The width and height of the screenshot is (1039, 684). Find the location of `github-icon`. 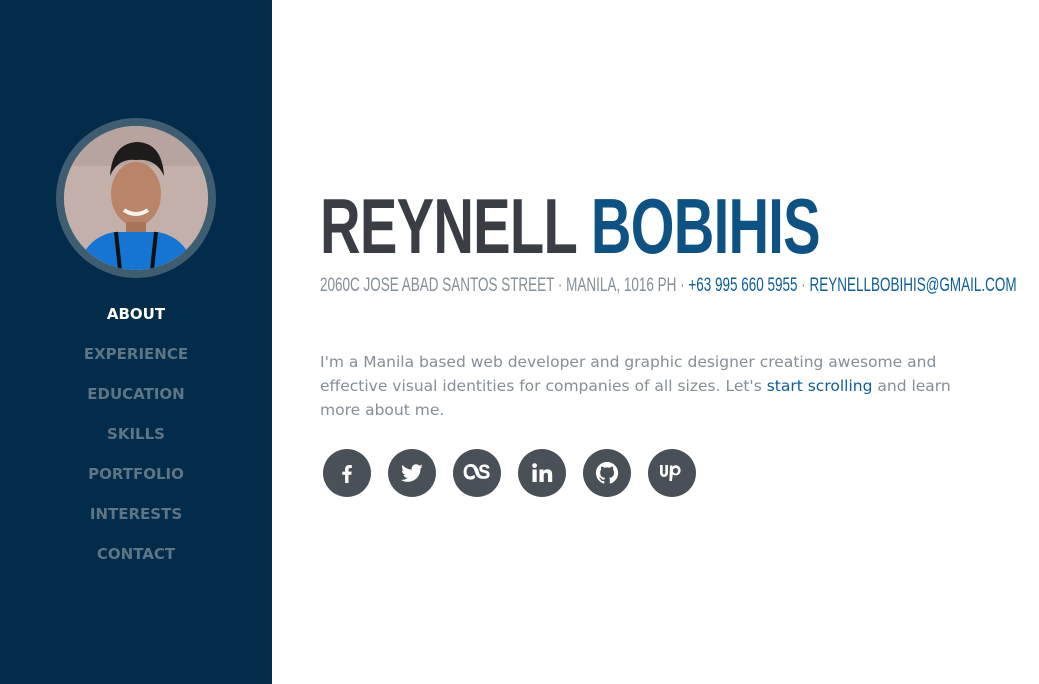

github-icon is located at coordinates (607, 472).